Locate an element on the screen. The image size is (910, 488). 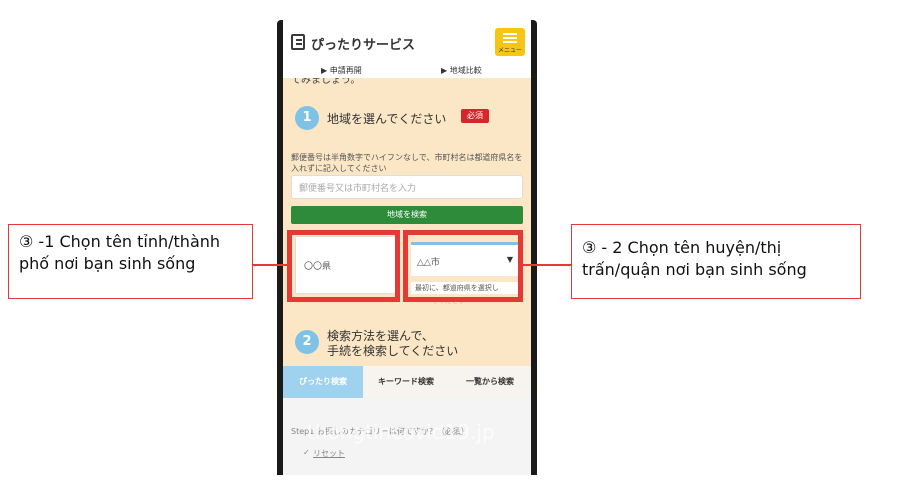
app-title: ぴったりサービス is located at coordinates (363, 45).